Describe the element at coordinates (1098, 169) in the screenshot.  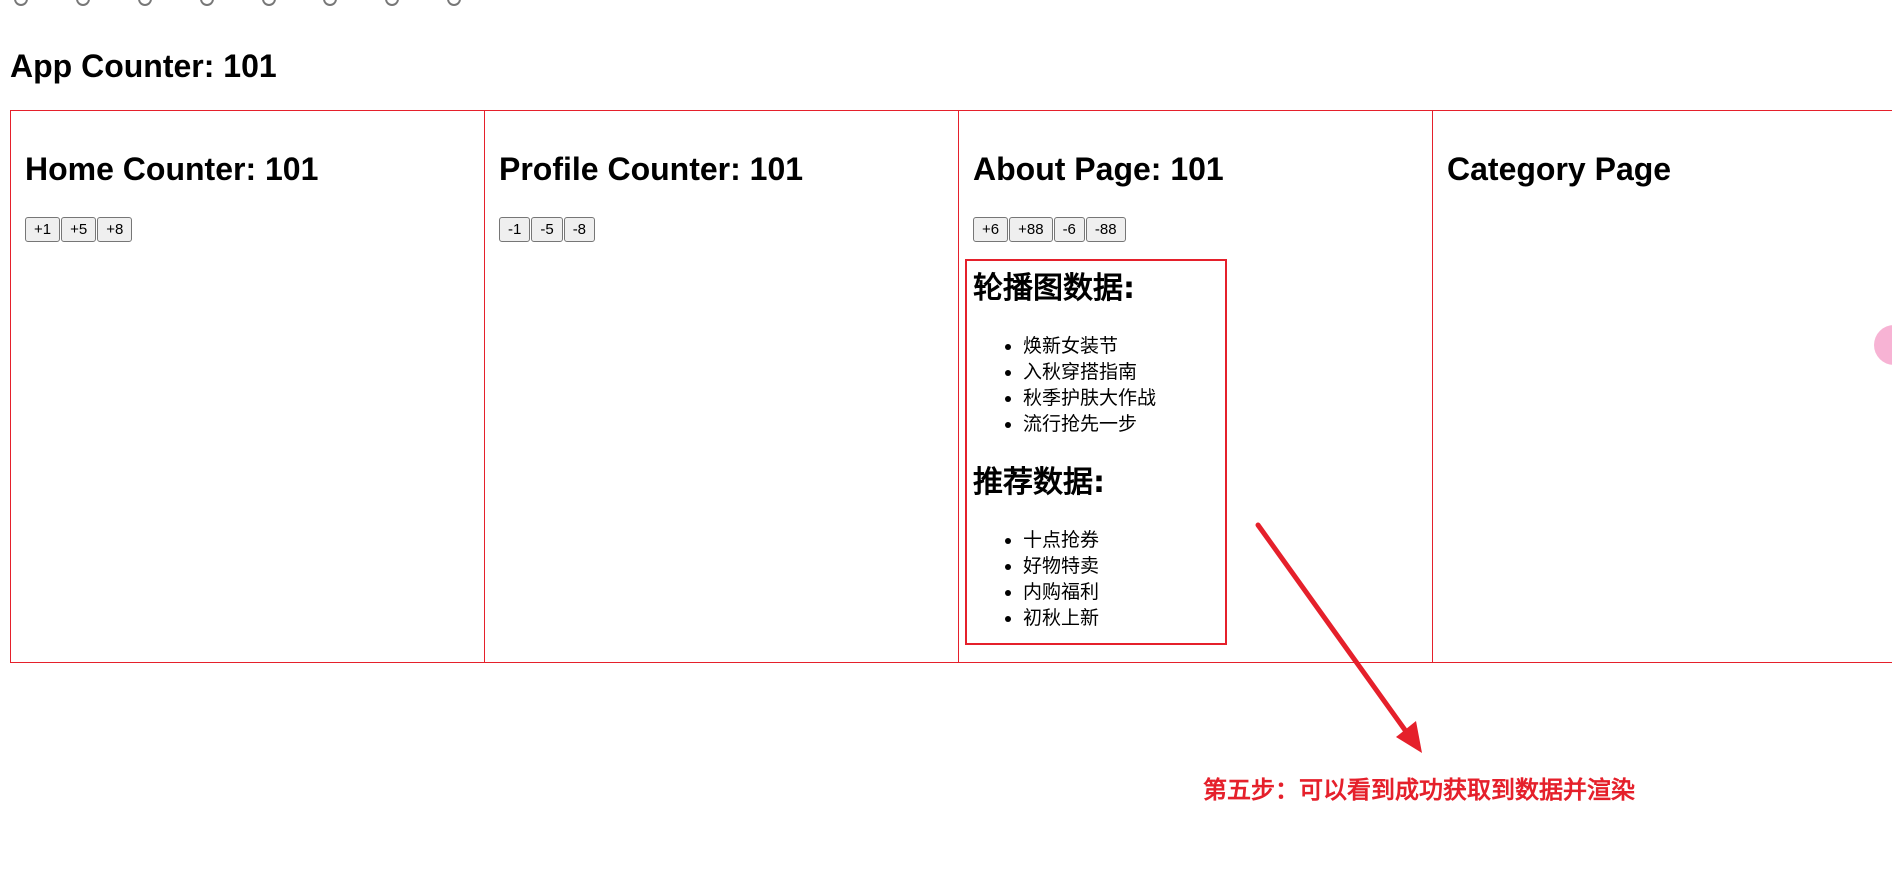
I see `about-page-title: About Page: 101` at that location.